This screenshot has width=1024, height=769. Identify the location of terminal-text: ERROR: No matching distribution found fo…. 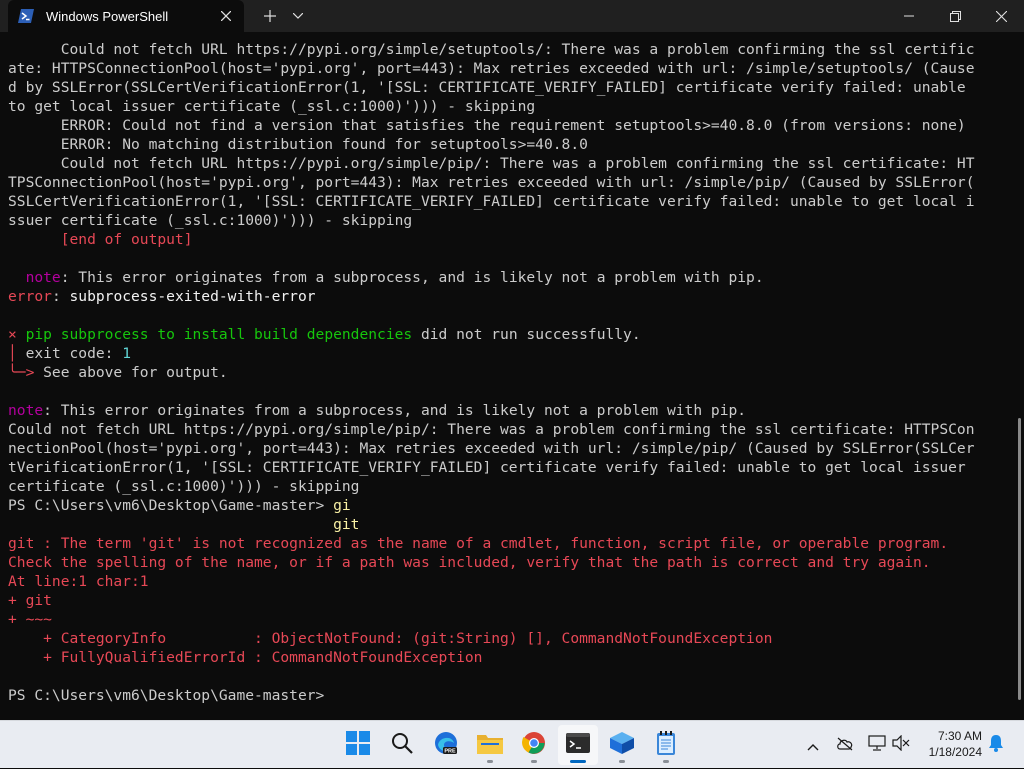
(298, 144).